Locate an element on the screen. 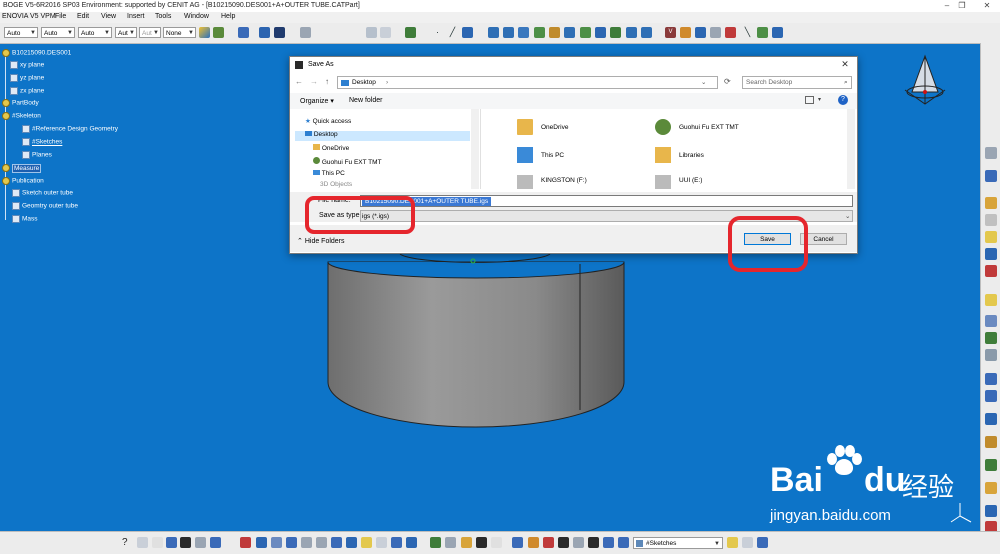  table-icon is located at coordinates (185, 542).